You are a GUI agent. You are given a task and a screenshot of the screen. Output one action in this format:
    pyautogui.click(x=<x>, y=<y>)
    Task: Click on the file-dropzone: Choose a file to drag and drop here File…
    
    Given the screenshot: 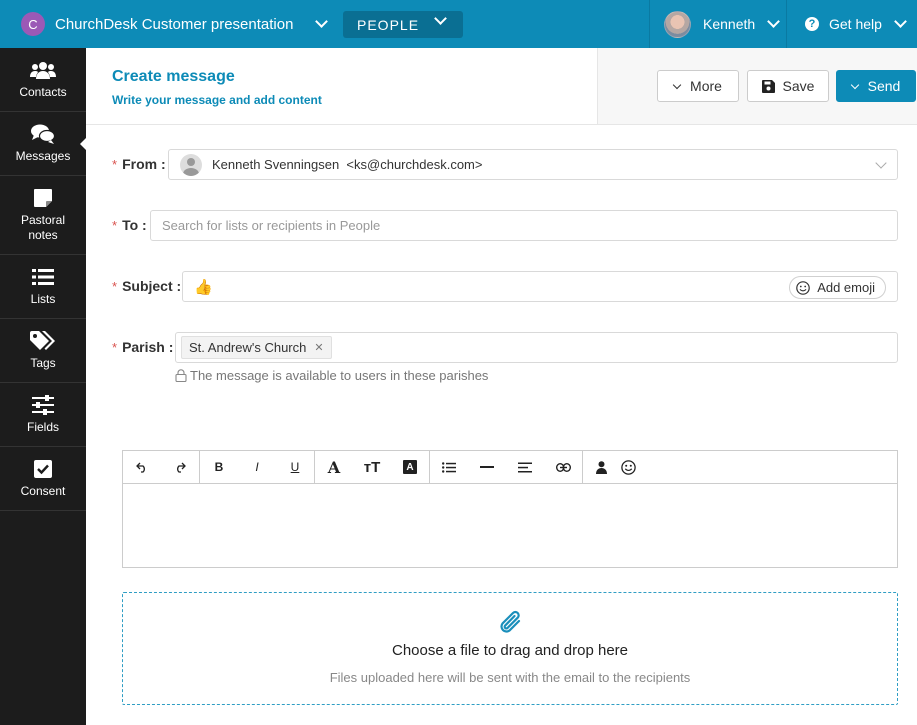 What is the action you would take?
    pyautogui.click(x=510, y=648)
    